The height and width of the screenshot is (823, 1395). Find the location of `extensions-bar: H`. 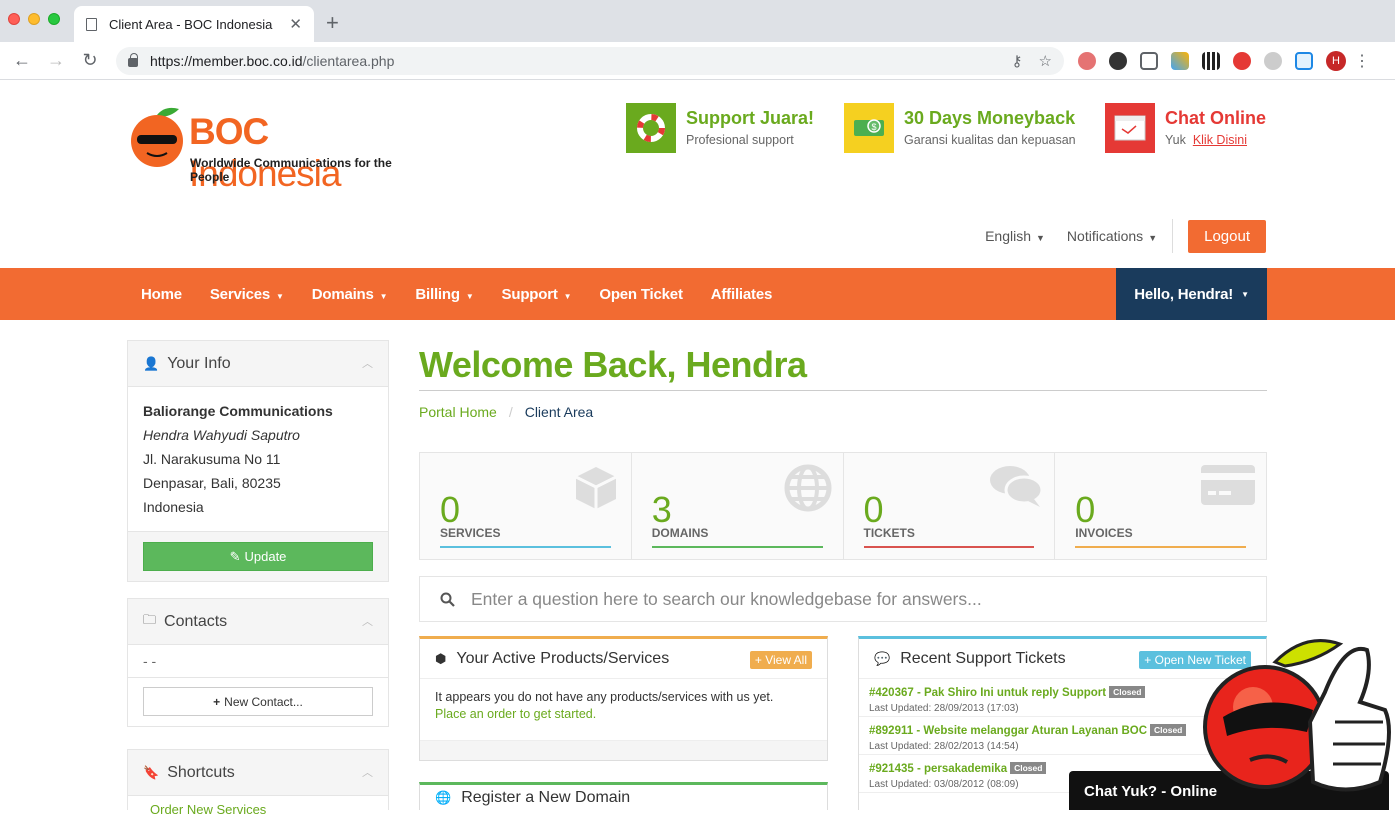

extensions-bar: H is located at coordinates (1212, 60).